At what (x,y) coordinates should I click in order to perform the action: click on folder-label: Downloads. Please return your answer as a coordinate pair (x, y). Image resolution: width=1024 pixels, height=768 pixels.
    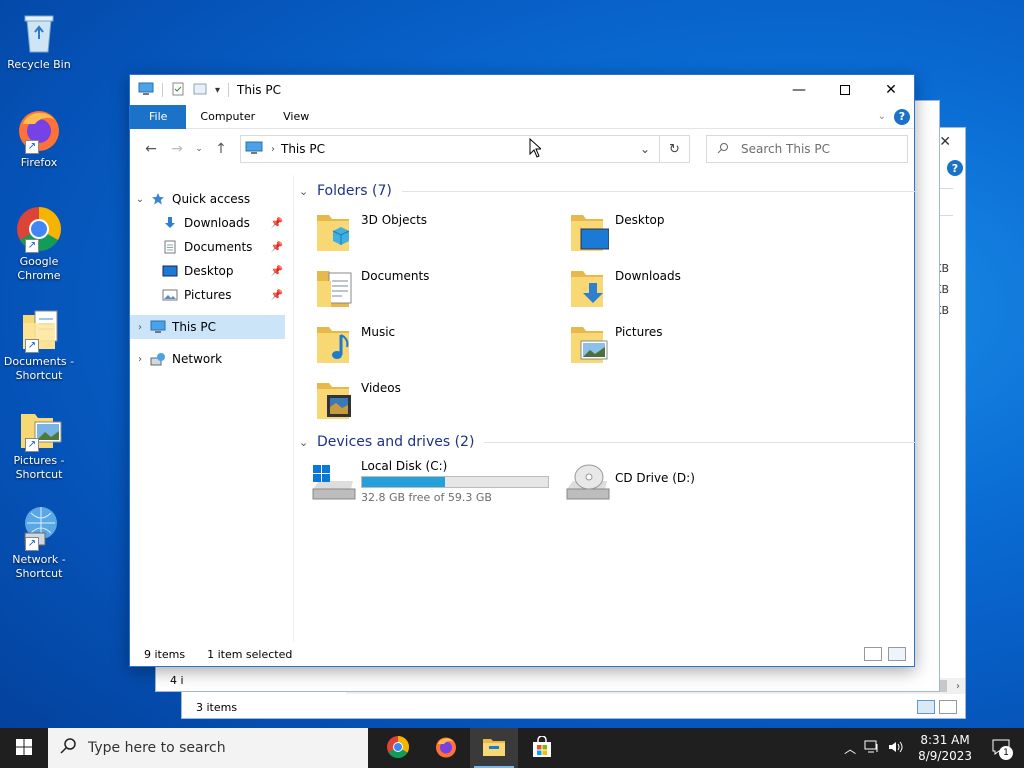
    Looking at the image, I should click on (648, 276).